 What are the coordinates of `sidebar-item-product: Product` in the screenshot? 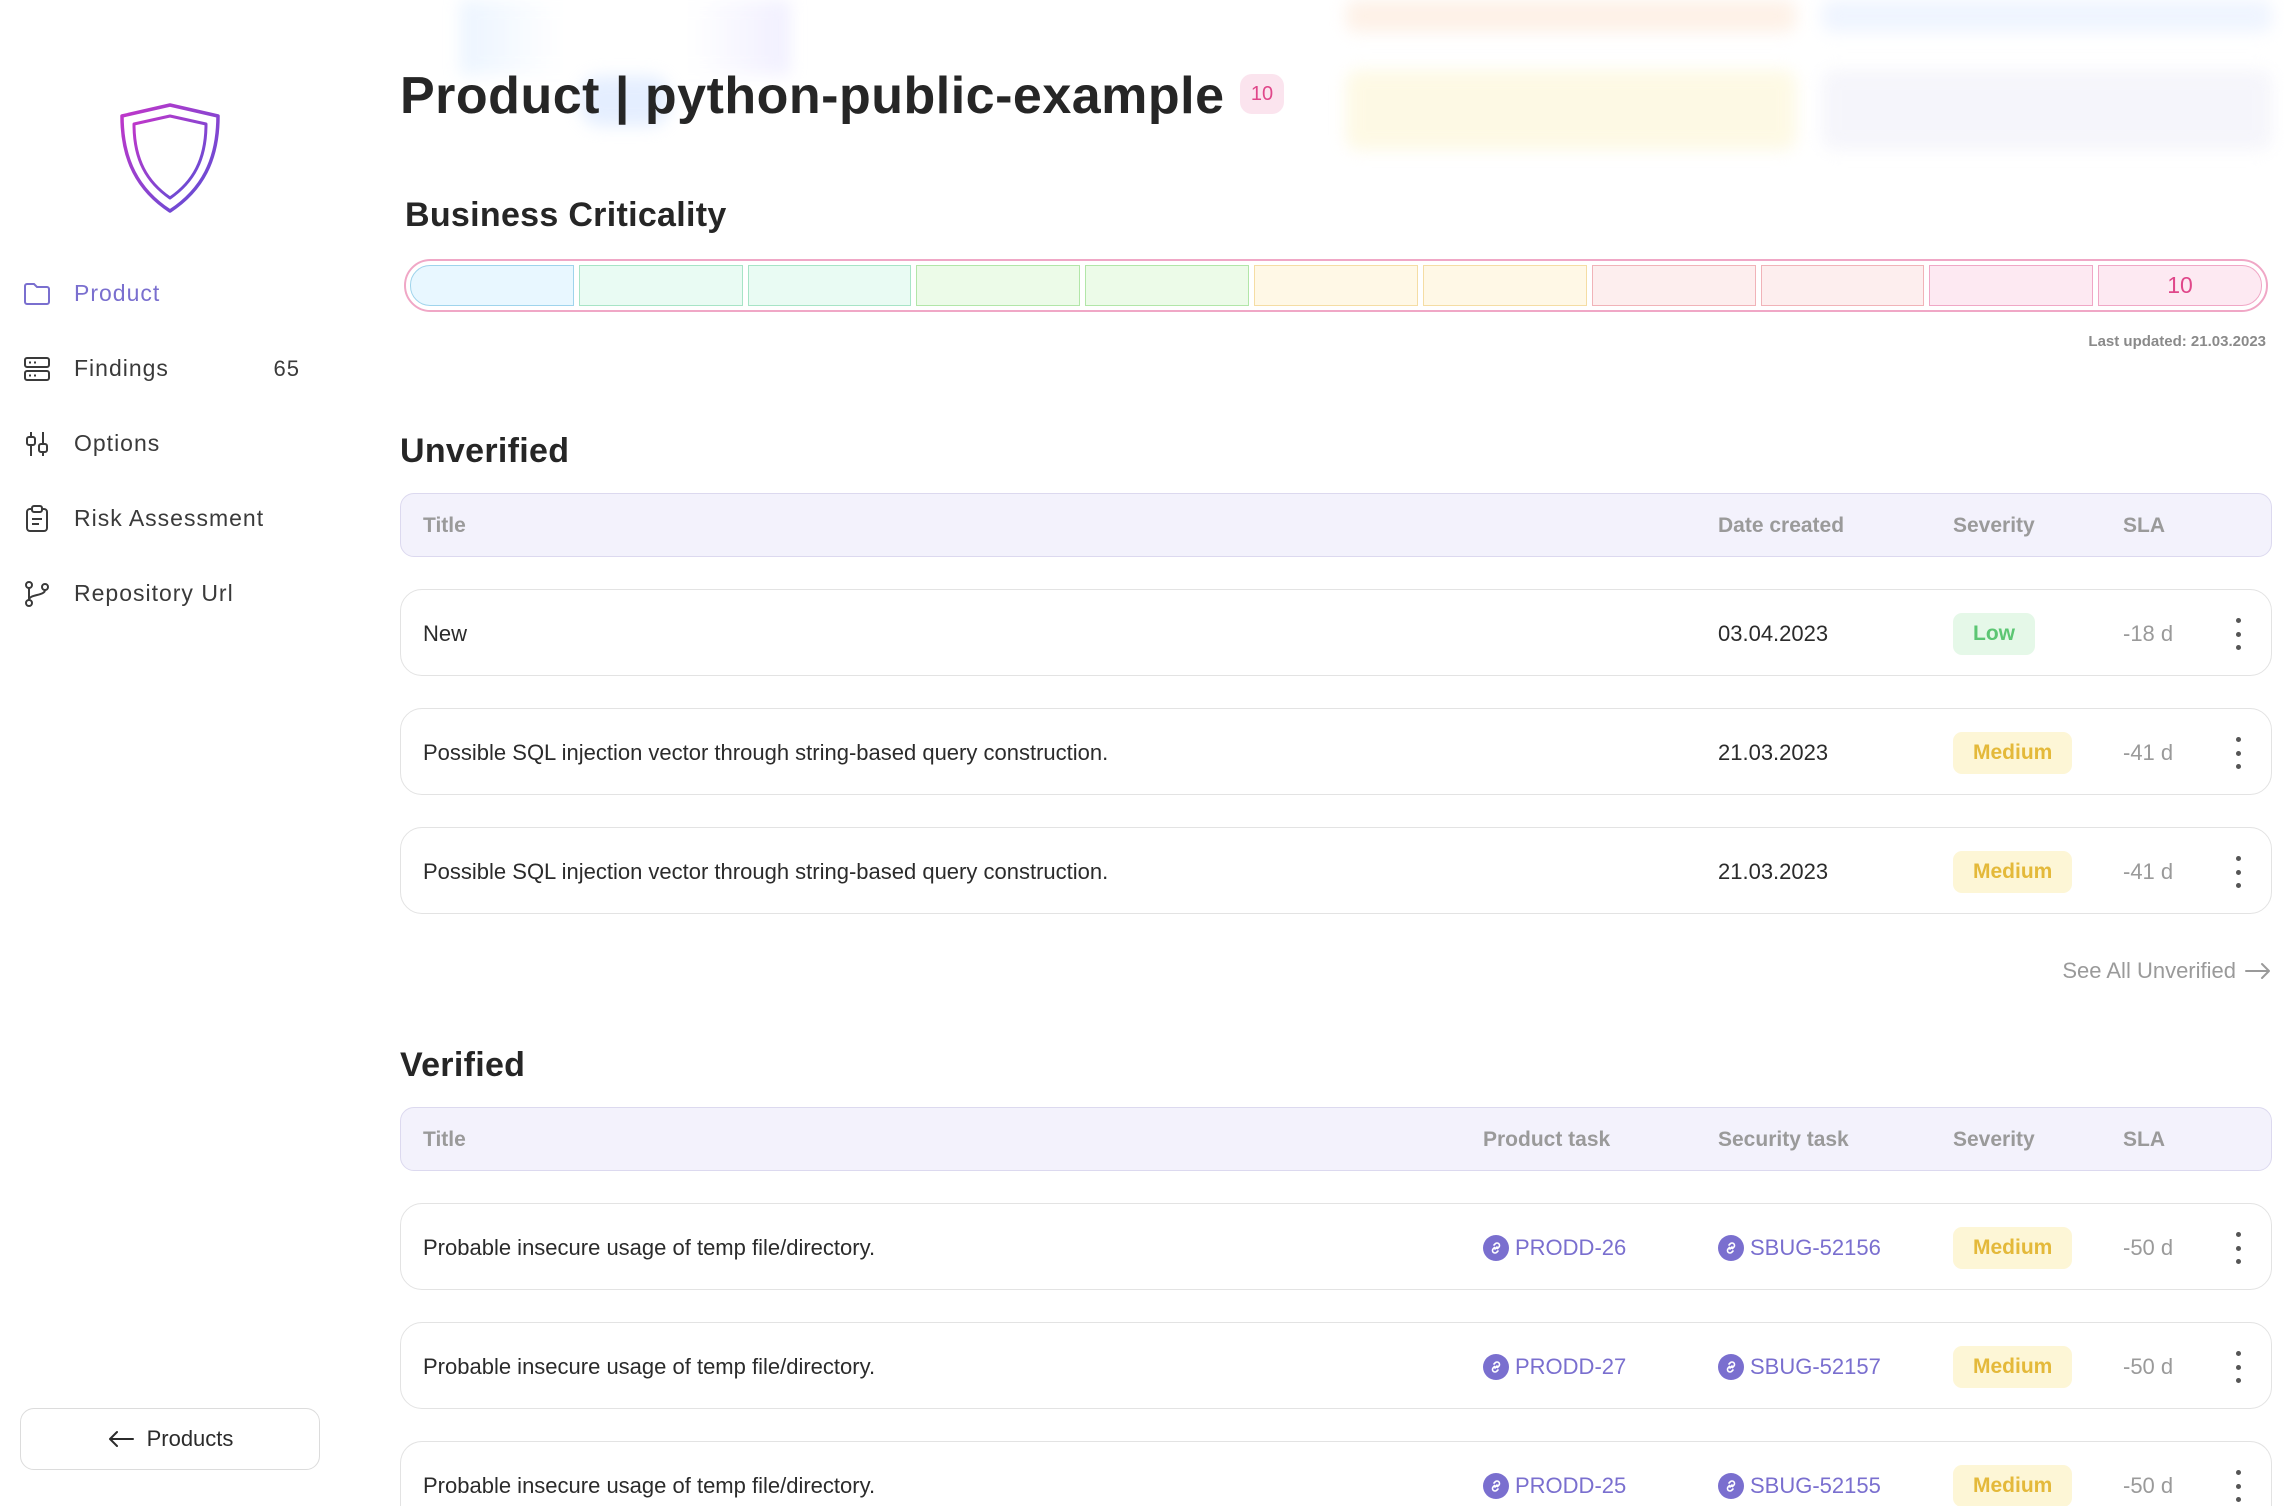 It's located at (170, 293).